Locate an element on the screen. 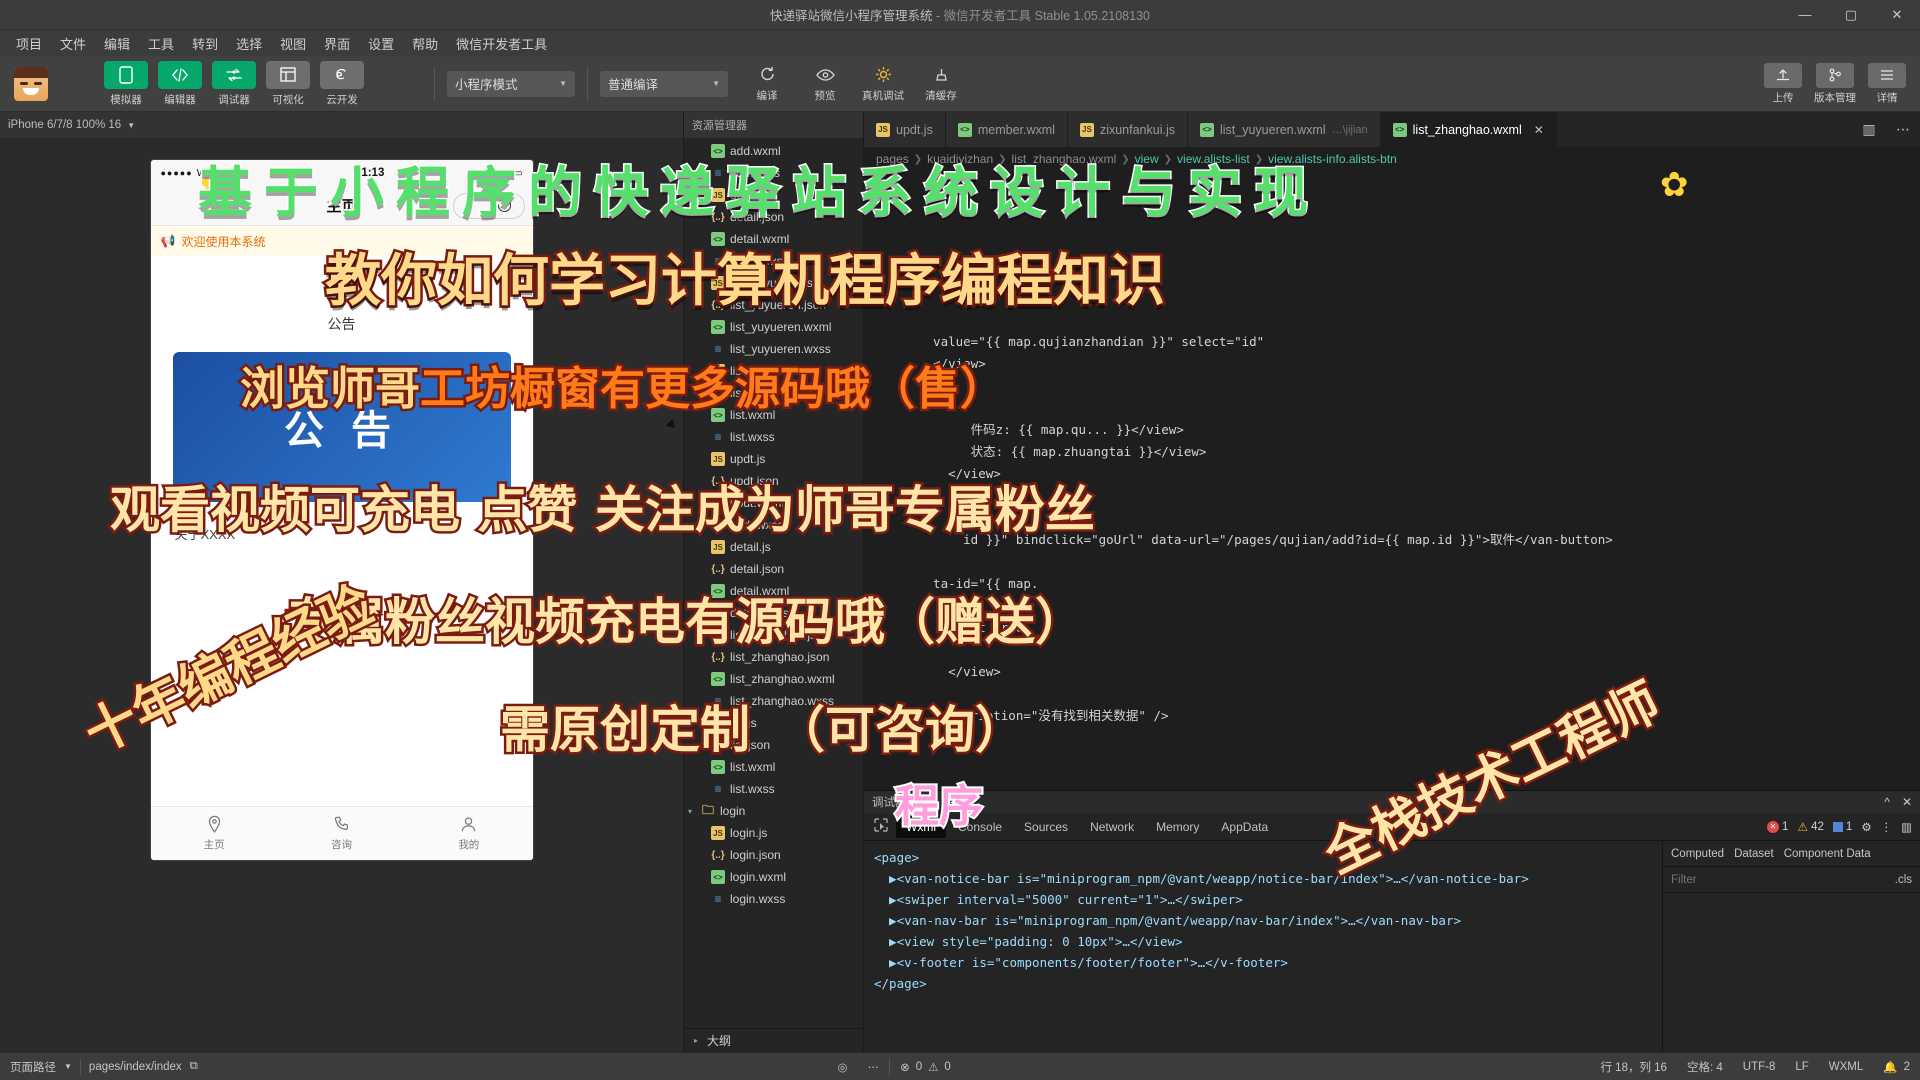 The width and height of the screenshot is (1920, 1080). menu-item-goto: 转到 is located at coordinates (205, 43).